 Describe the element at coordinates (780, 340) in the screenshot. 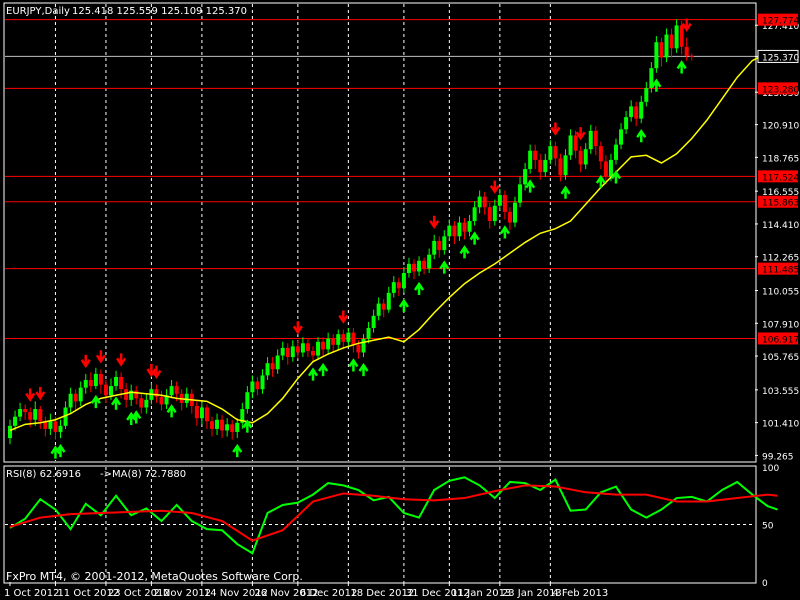

I see `level-label: 106.917` at that location.